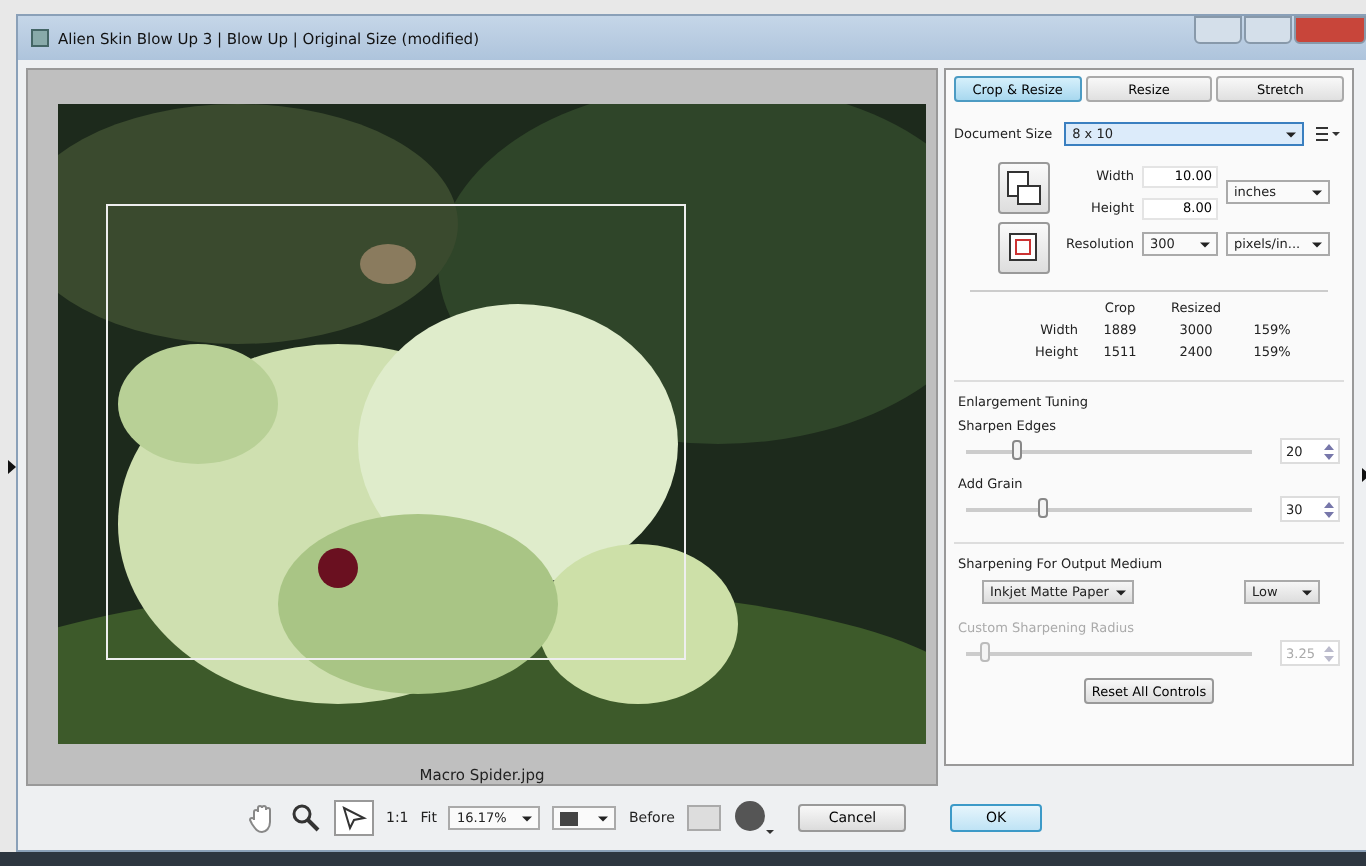 This screenshot has height=866, width=1366. Describe the element at coordinates (1268, 30) in the screenshot. I see `maximize-button` at that location.